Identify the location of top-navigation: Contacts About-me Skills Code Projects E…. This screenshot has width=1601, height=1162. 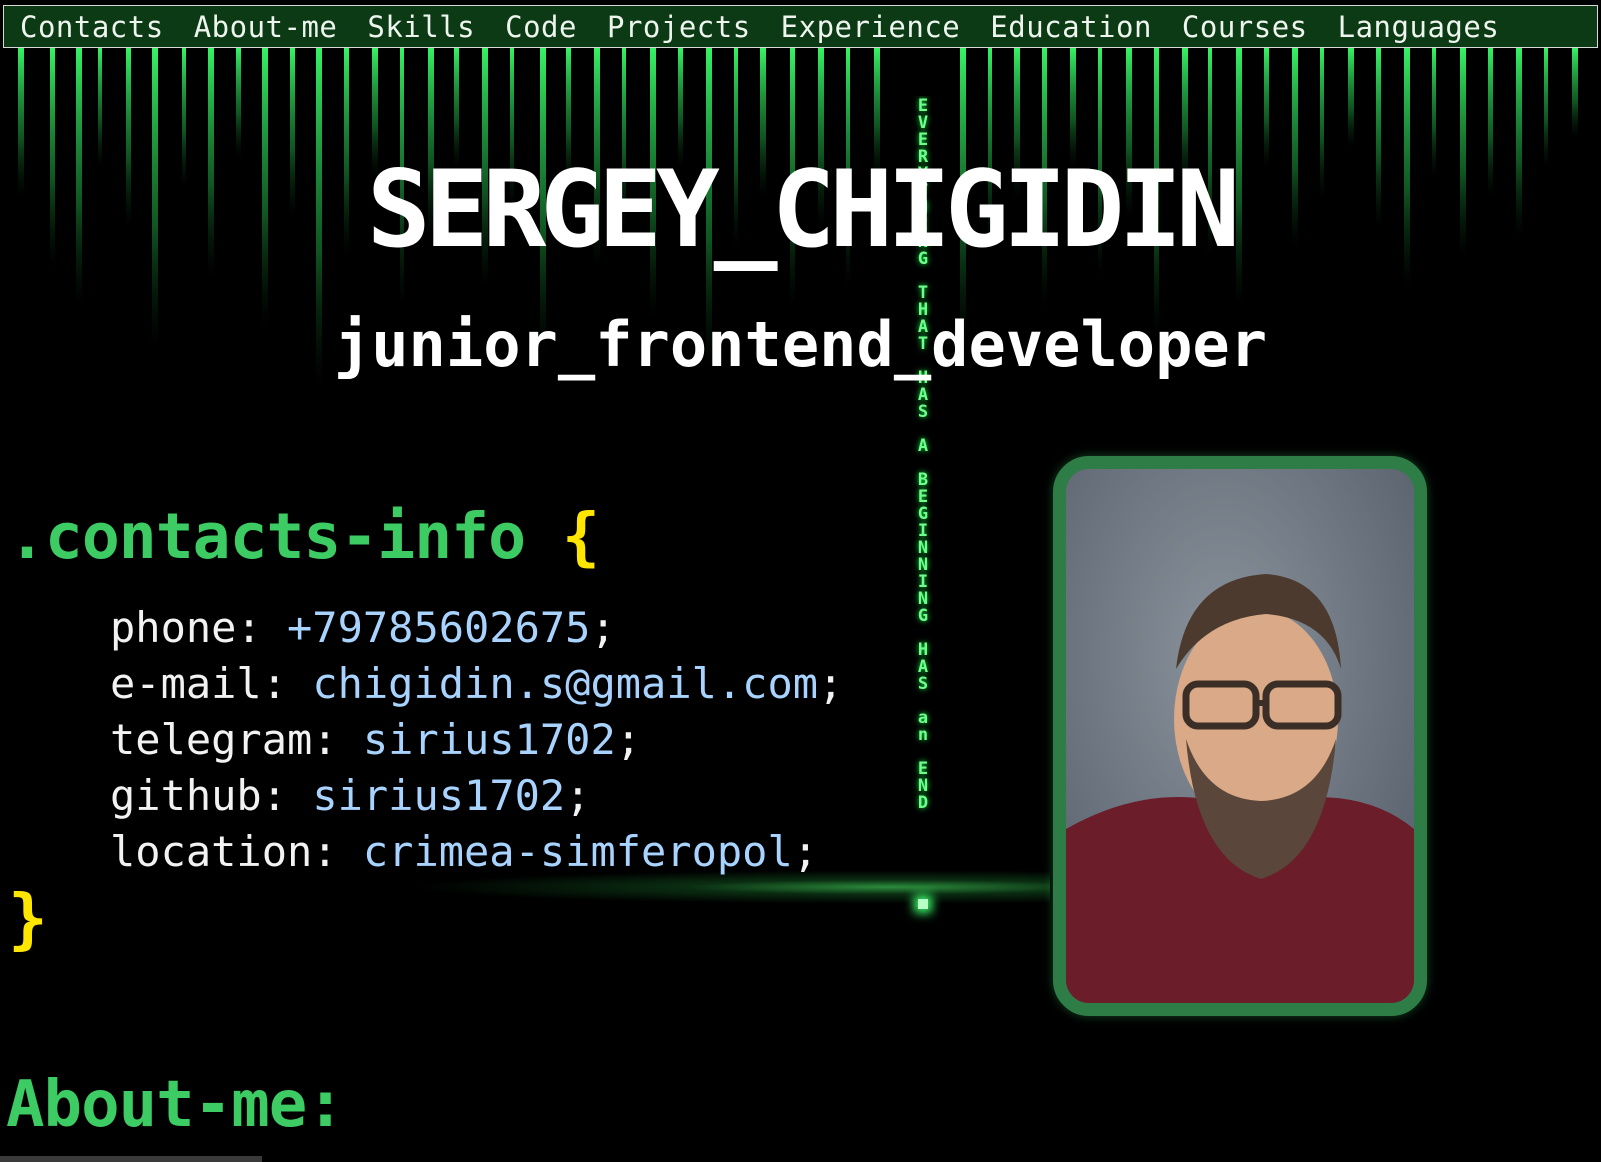
(800, 26).